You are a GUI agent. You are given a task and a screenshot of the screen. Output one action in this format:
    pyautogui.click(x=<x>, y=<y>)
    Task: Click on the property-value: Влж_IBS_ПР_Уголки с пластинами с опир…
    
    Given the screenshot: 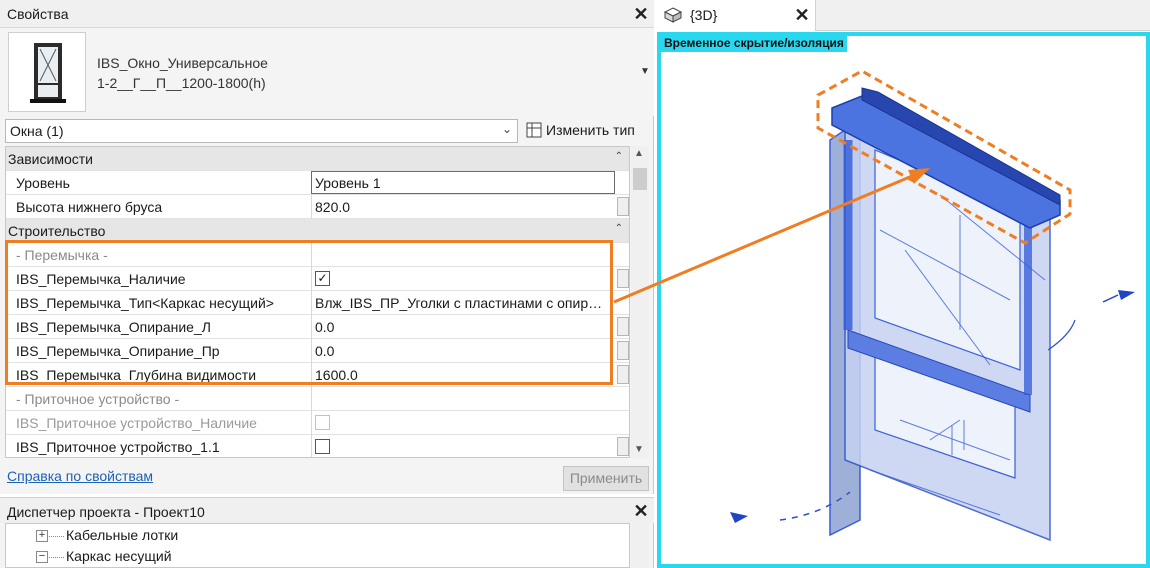 What is the action you would take?
    pyautogui.click(x=458, y=303)
    